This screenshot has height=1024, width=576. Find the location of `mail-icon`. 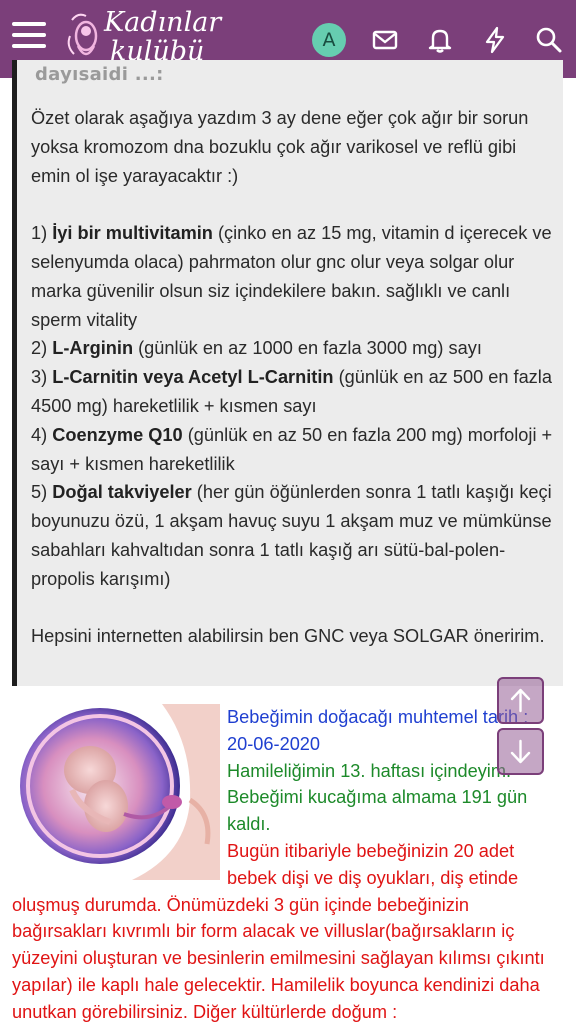

mail-icon is located at coordinates (385, 40).